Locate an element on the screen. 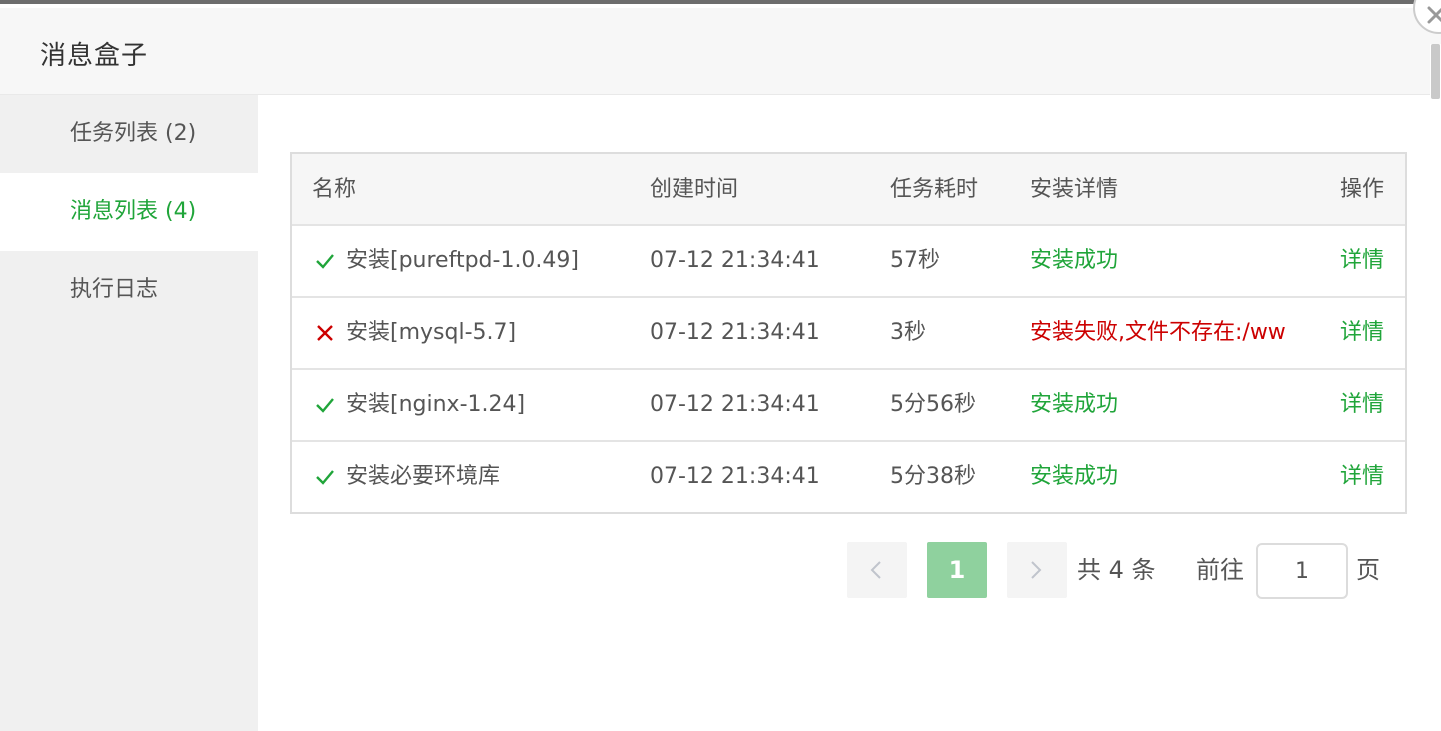  sidebar-item-task-list: 任务列表 (2) is located at coordinates (129, 134).